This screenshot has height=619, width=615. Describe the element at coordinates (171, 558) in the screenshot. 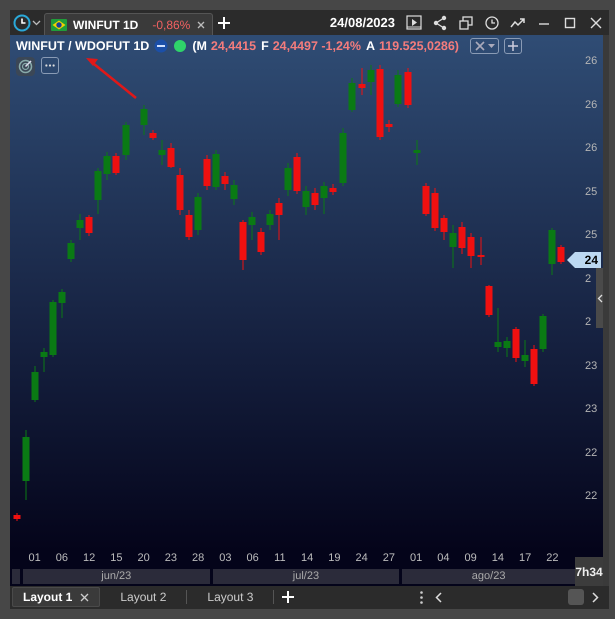

I see `date-label: 23` at that location.